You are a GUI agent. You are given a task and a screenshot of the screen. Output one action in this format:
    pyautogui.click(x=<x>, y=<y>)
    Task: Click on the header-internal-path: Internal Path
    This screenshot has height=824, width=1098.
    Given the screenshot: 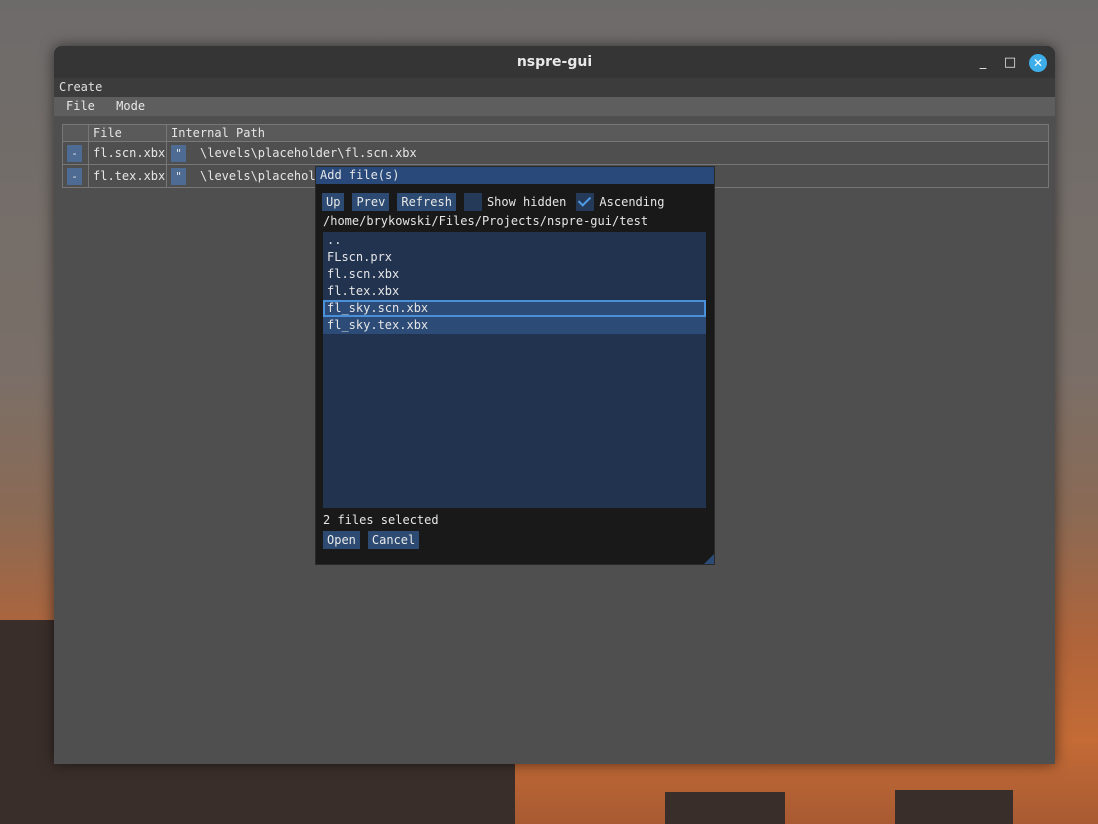 What is the action you would take?
    pyautogui.click(x=607, y=133)
    